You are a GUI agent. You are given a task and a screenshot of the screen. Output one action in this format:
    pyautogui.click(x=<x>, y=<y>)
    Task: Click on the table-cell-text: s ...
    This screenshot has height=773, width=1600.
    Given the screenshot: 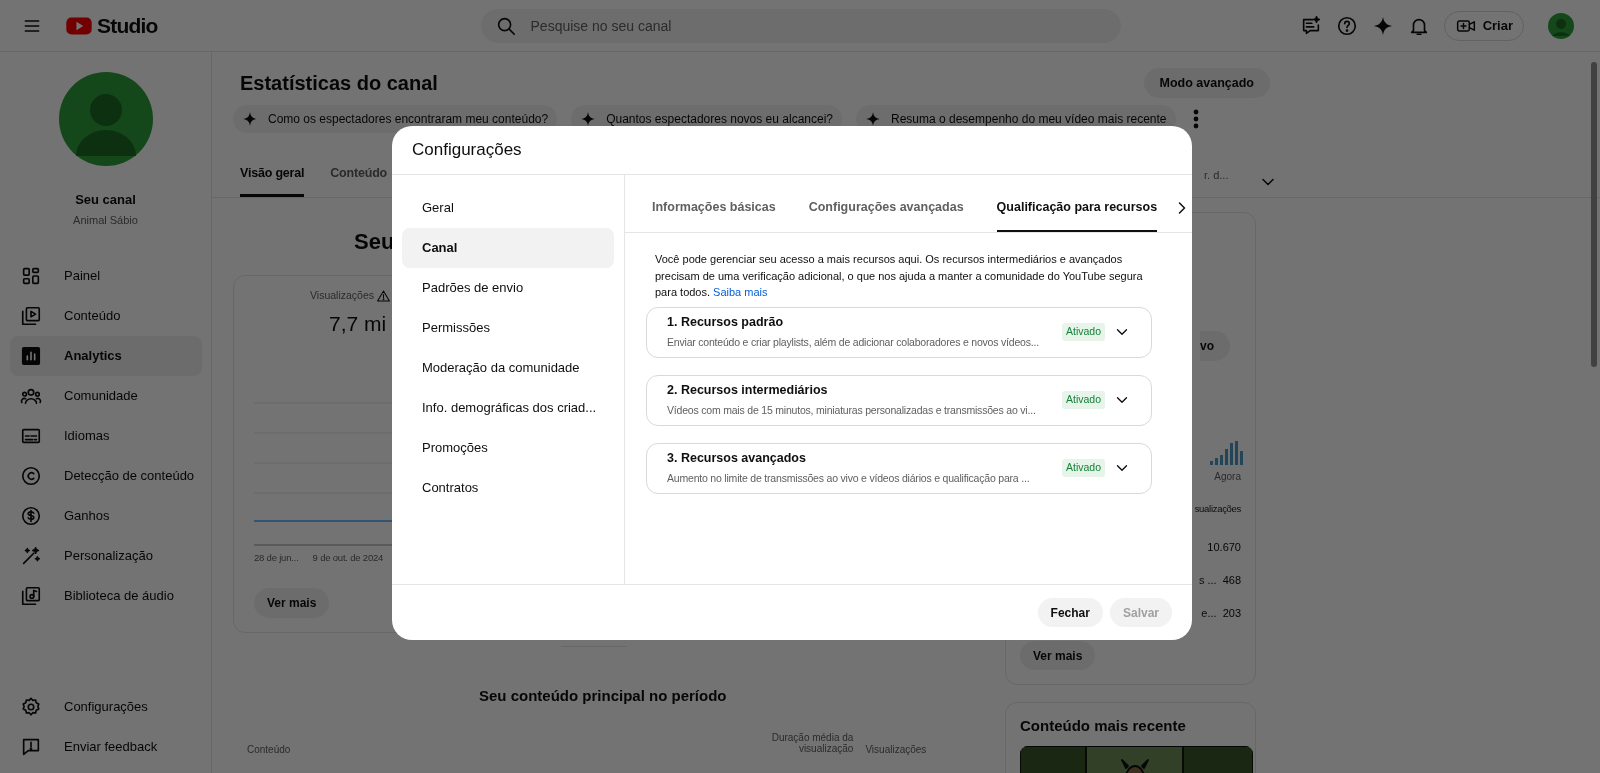 What is the action you would take?
    pyautogui.click(x=1207, y=580)
    